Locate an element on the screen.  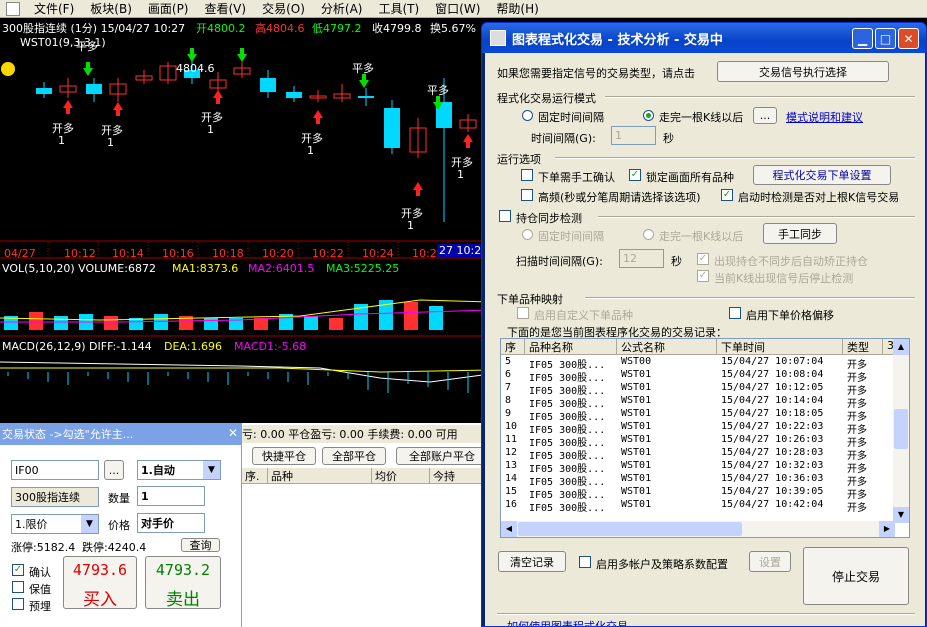
order-type-select: 1.限价 ▼ is located at coordinates (55, 524).